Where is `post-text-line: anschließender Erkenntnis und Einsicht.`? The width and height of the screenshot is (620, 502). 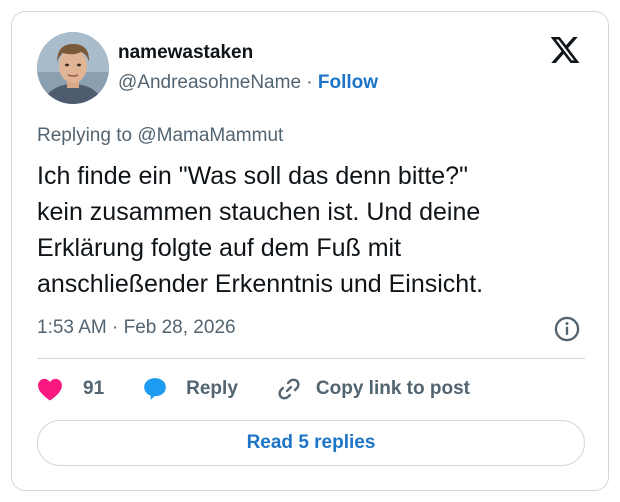 post-text-line: anschließender Erkenntnis und Einsicht. is located at coordinates (260, 284).